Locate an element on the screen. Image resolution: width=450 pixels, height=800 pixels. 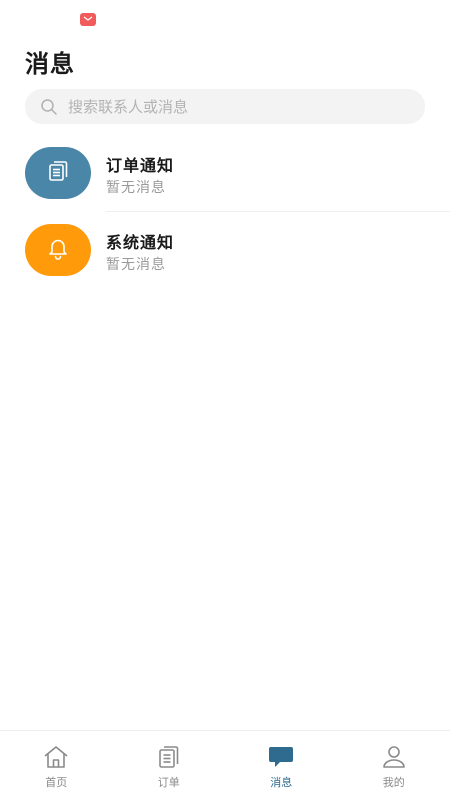
tab-orders: 订单 is located at coordinates (169, 765).